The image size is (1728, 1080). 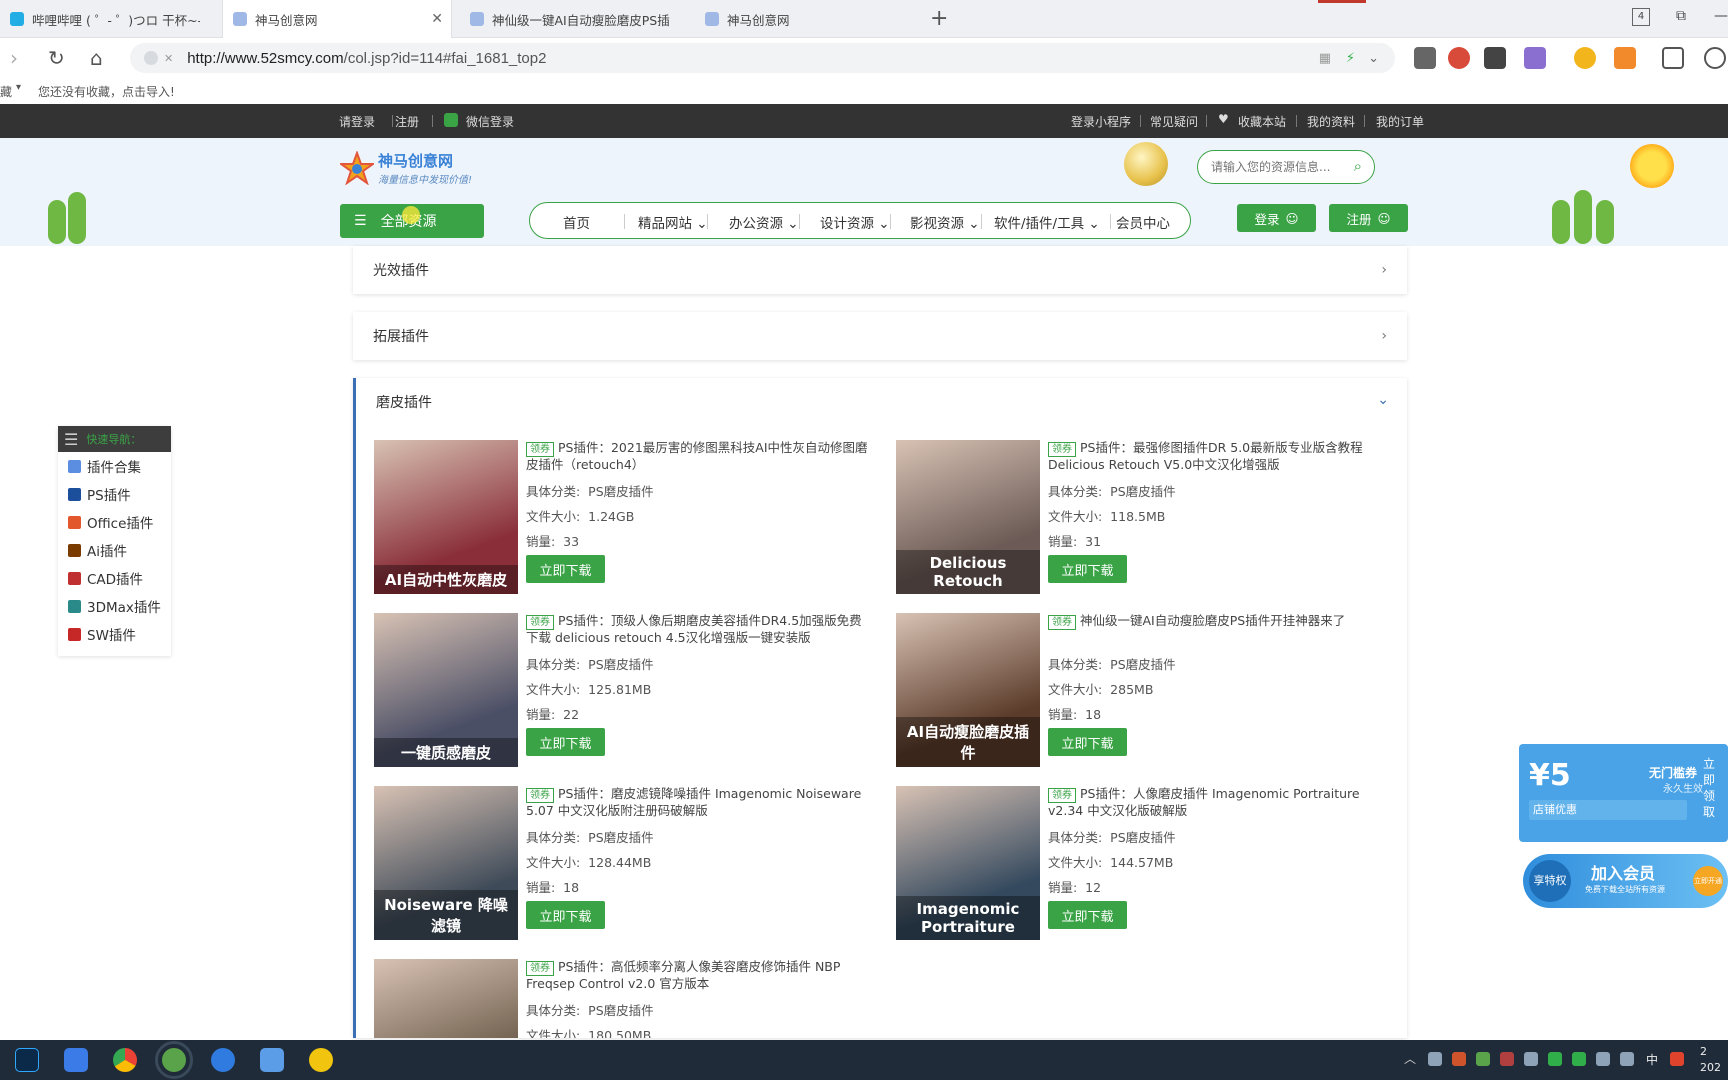 I want to click on search-icon: ⌕, so click(x=1358, y=166).